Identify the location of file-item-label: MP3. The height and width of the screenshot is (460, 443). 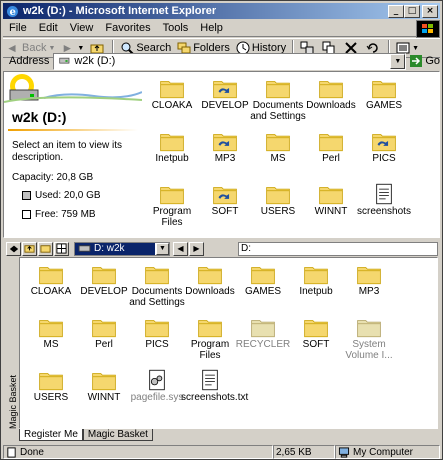
(225, 158).